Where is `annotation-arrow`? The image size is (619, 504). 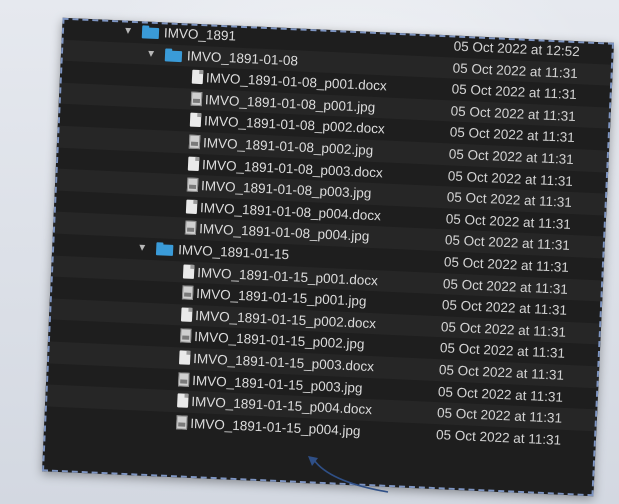 annotation-arrow is located at coordinates (348, 474).